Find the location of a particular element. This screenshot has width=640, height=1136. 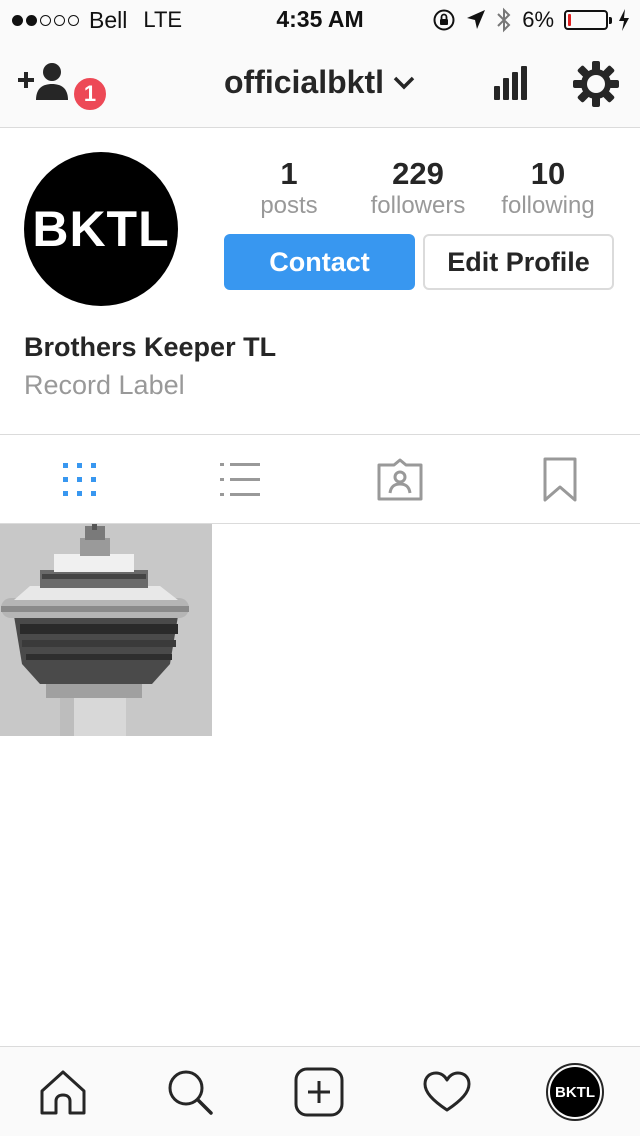

profile-tabs is located at coordinates (320, 479).